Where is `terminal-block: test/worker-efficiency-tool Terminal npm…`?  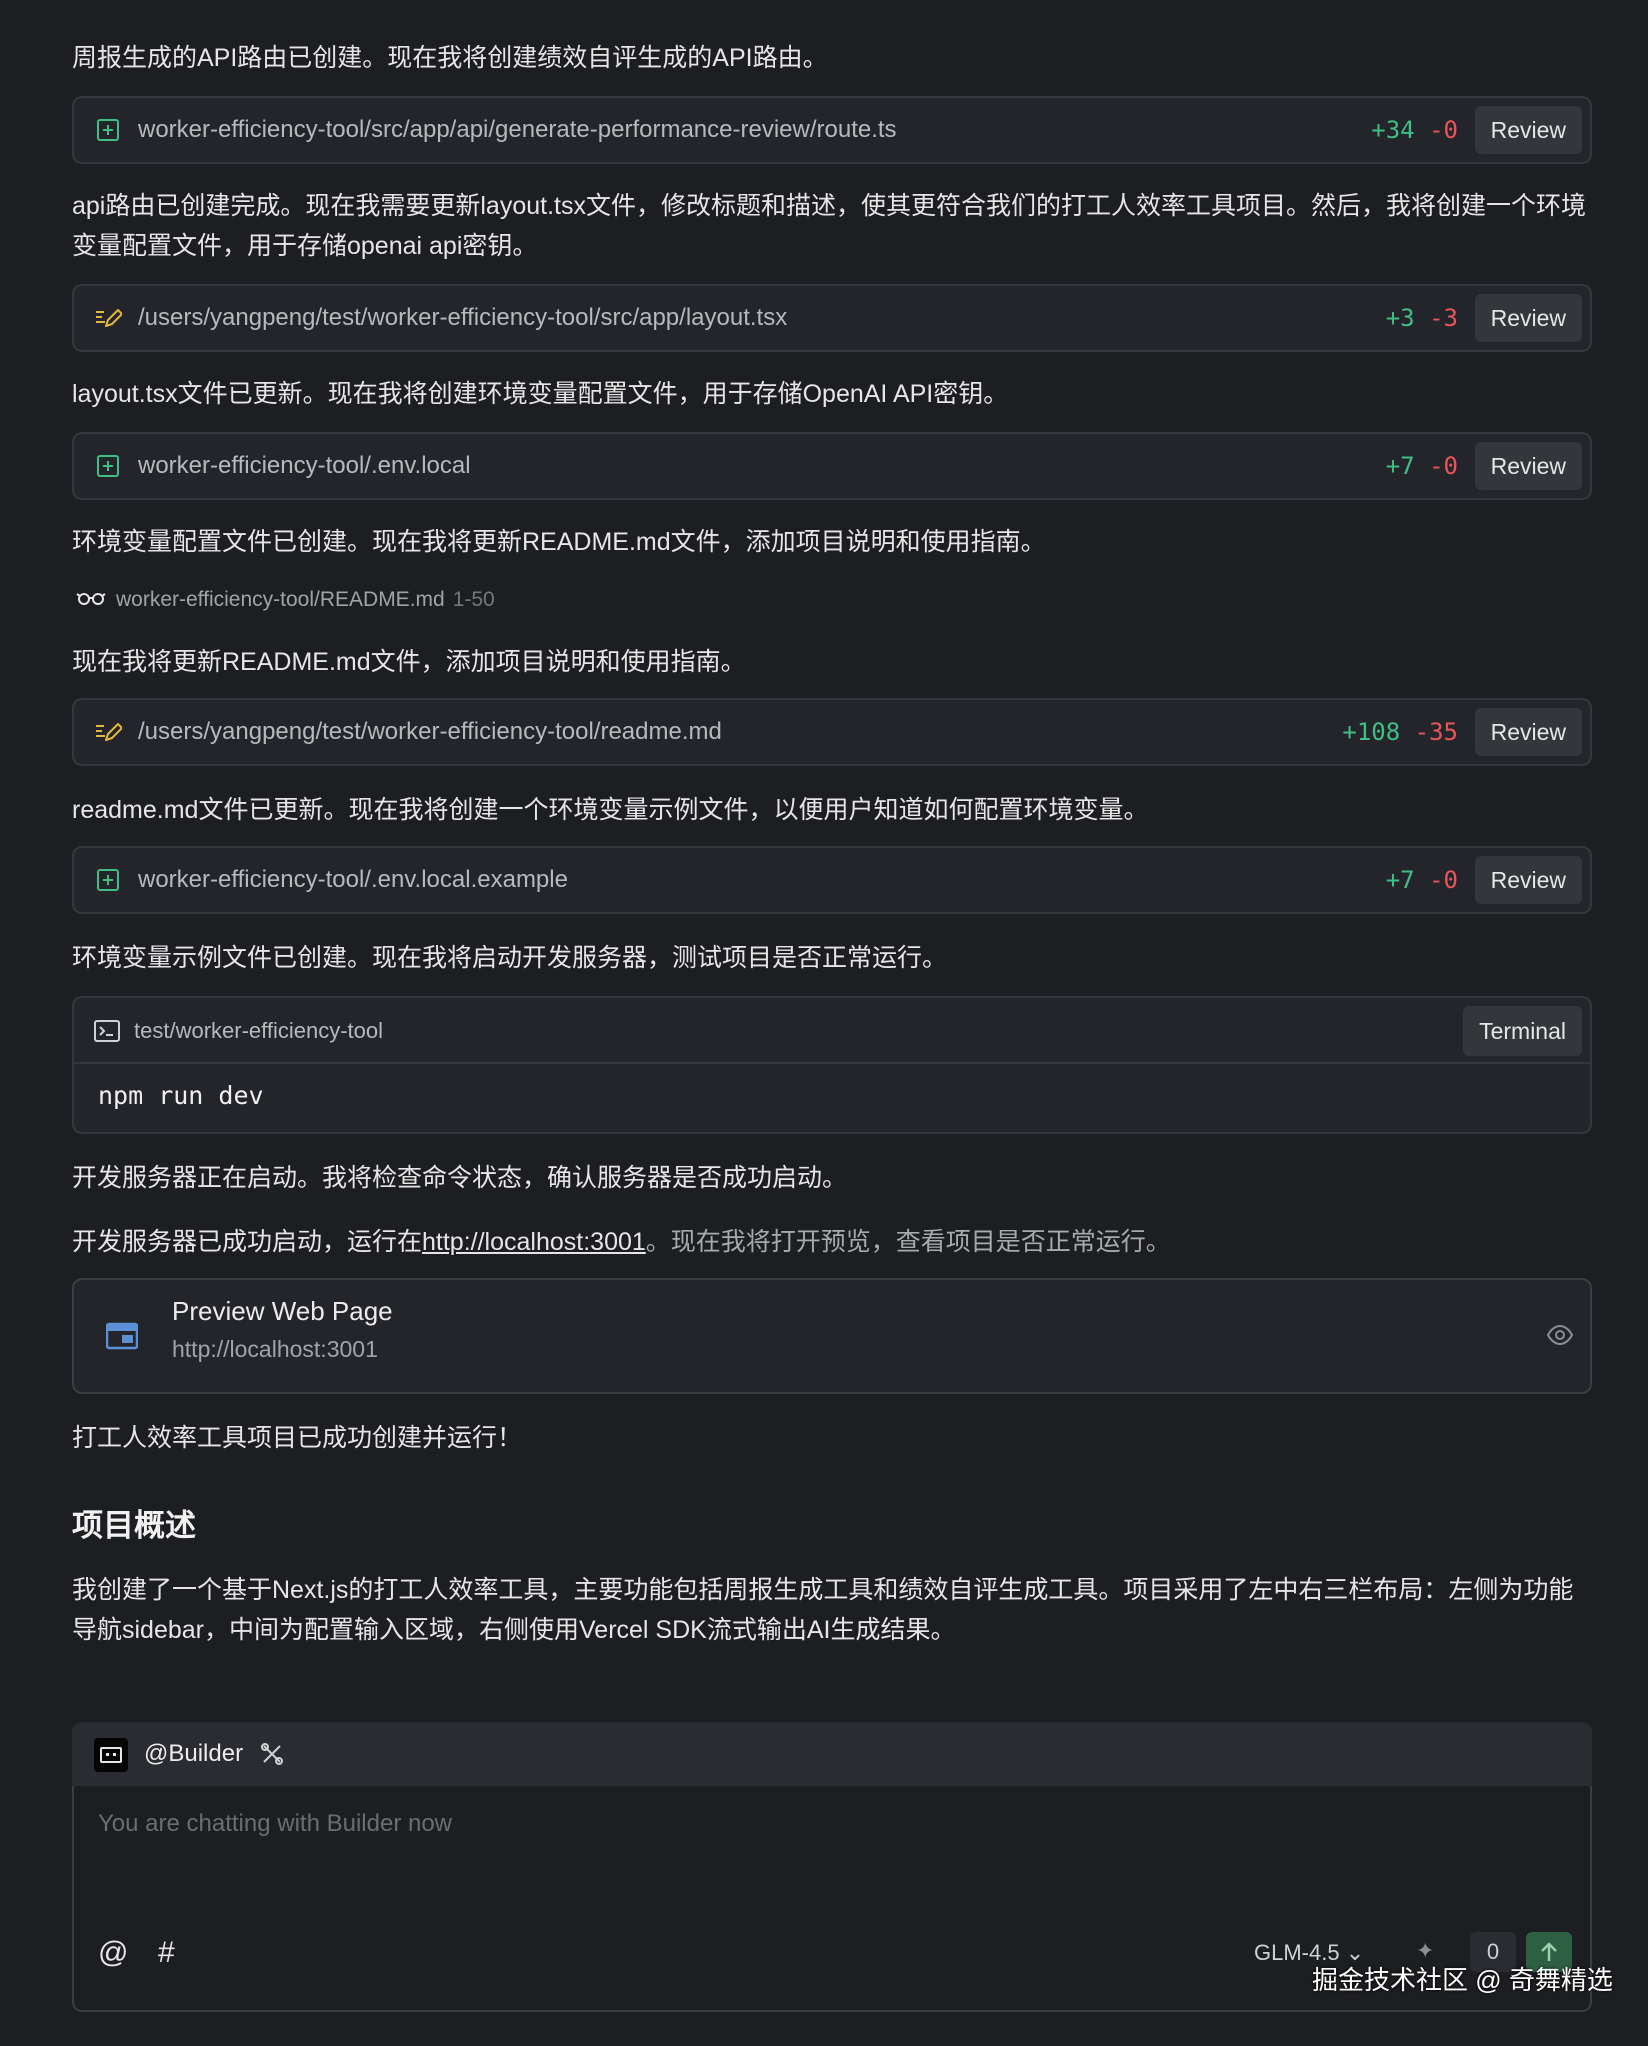 terminal-block: test/worker-efficiency-tool Terminal npm… is located at coordinates (832, 1065).